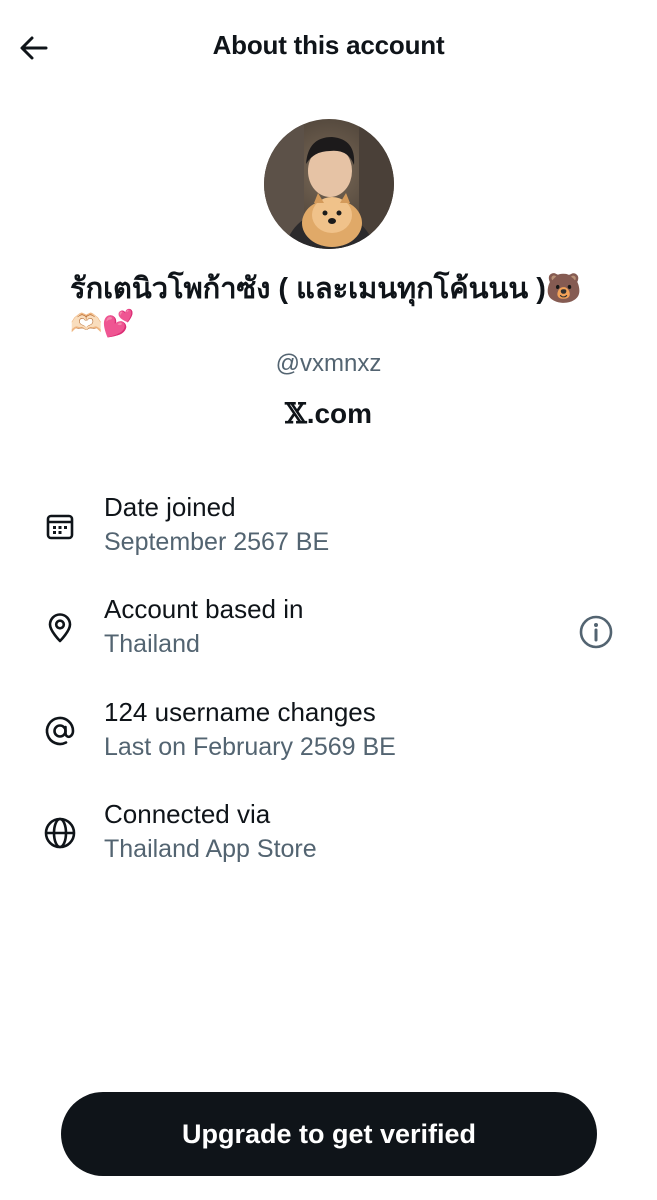 Image resolution: width=657 pixels, height=1200 pixels. I want to click on site-label: 𝕏.com, so click(328, 413).